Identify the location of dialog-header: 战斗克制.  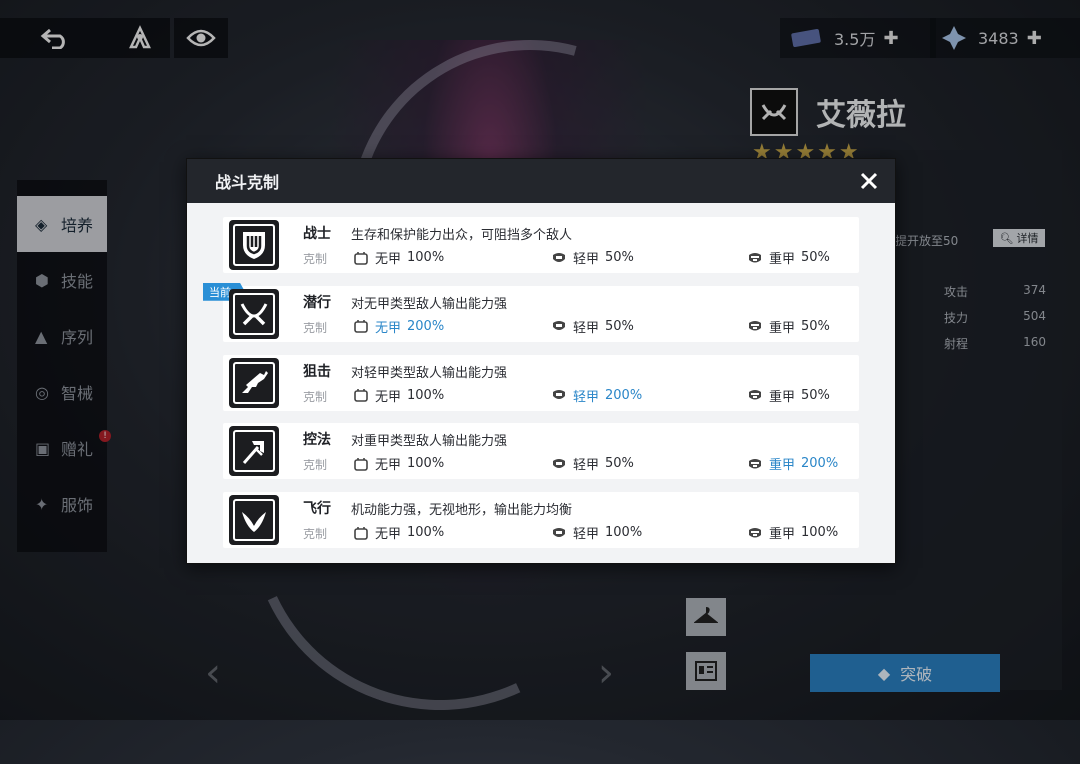
(541, 181).